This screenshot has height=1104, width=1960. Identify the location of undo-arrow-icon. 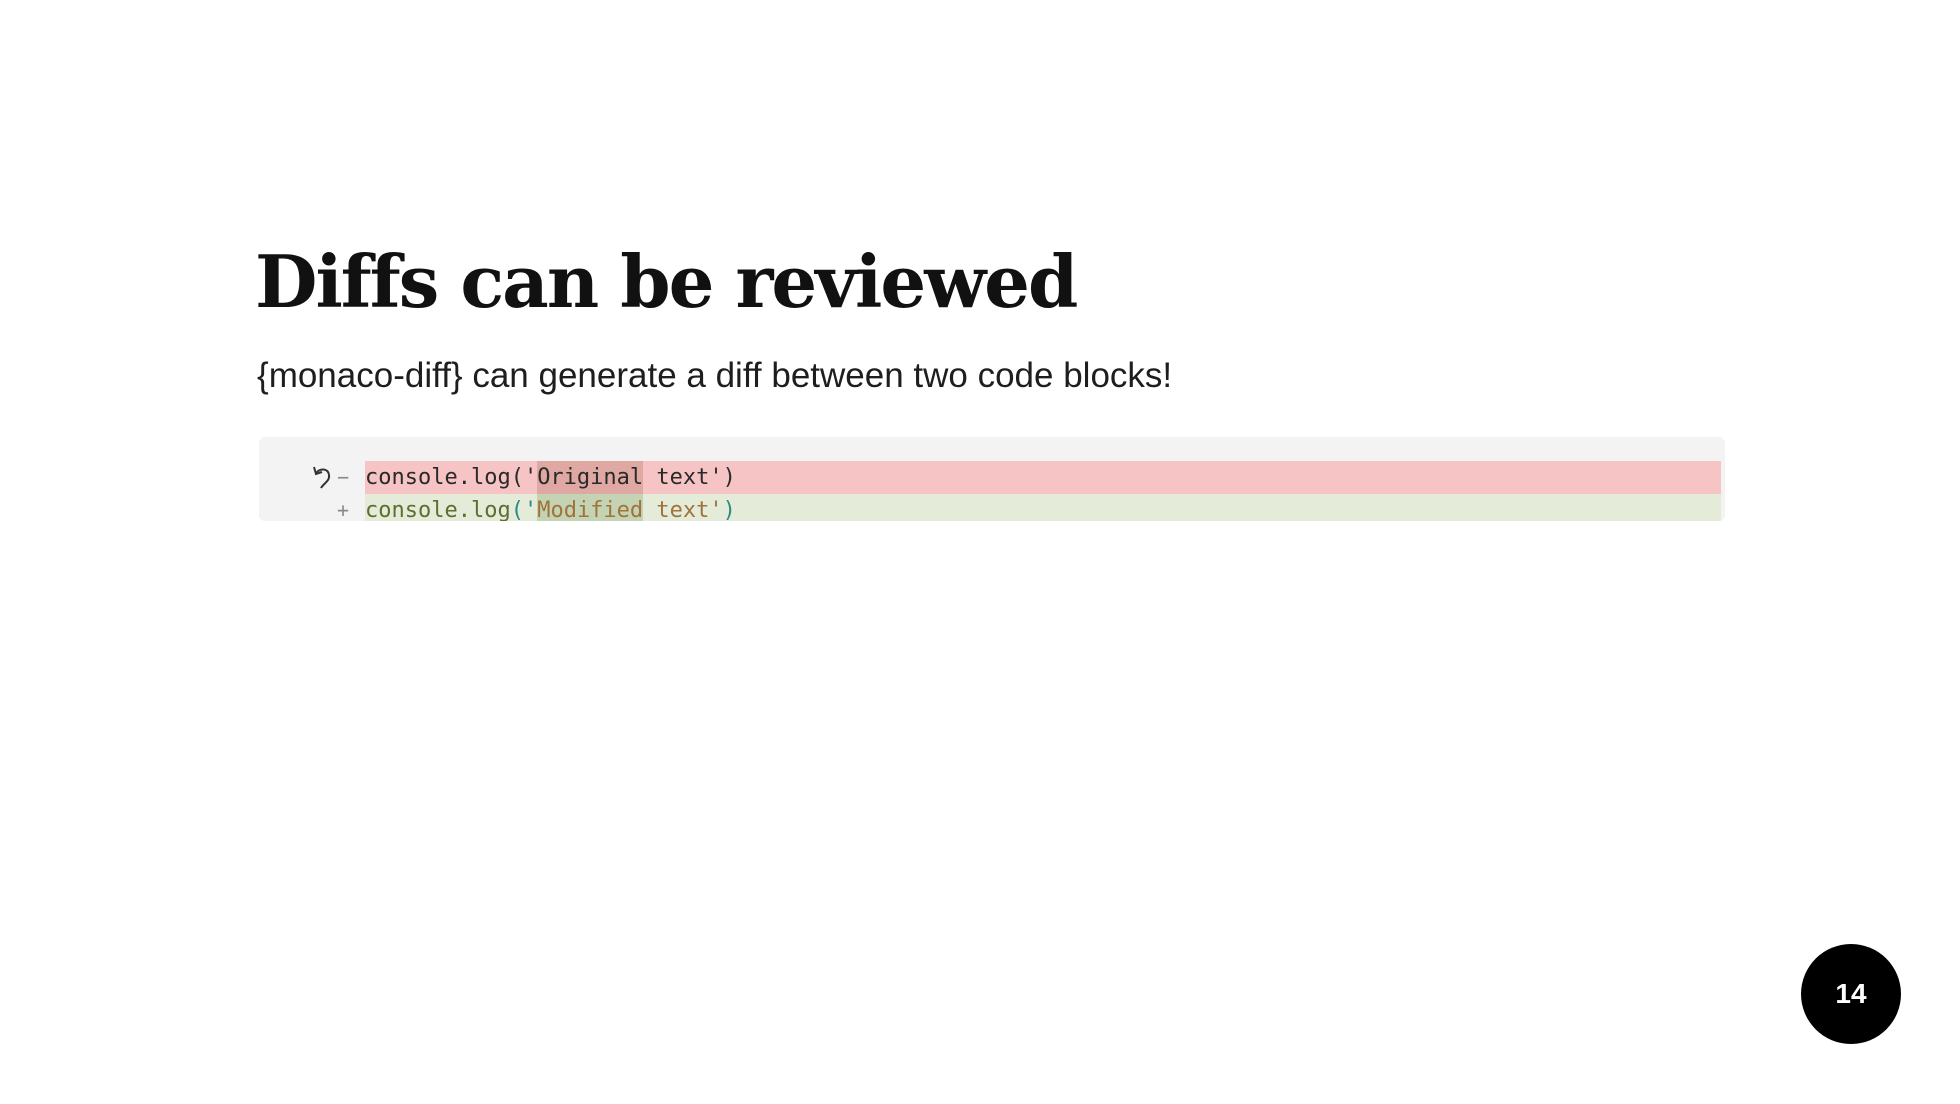
(323, 478).